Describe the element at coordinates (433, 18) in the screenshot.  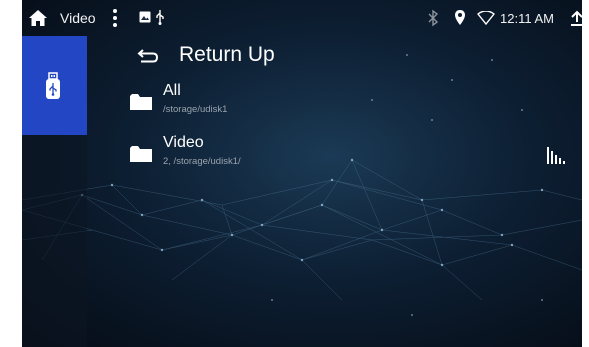
I see `bluetooth-icon` at that location.